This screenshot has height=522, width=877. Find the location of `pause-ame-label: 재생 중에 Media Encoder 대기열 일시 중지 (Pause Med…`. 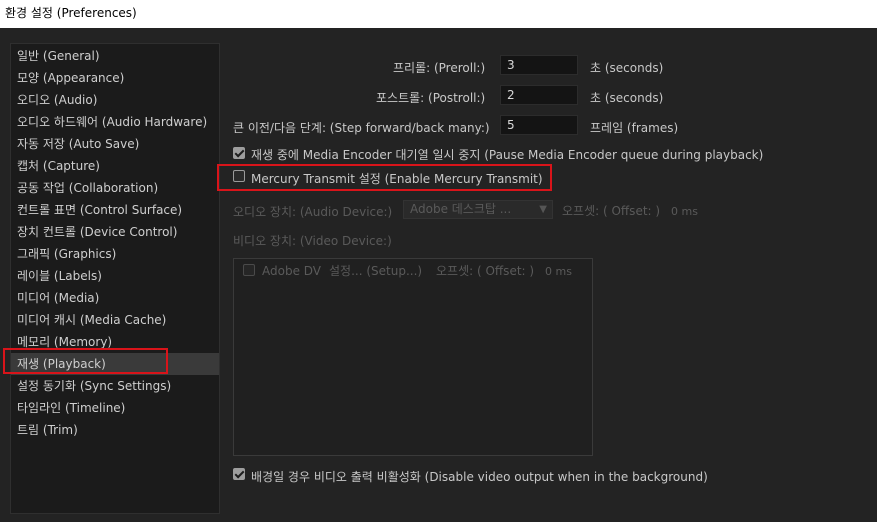

pause-ame-label: 재생 중에 Media Encoder 대기열 일시 중지 (Pause Med… is located at coordinates (507, 155).